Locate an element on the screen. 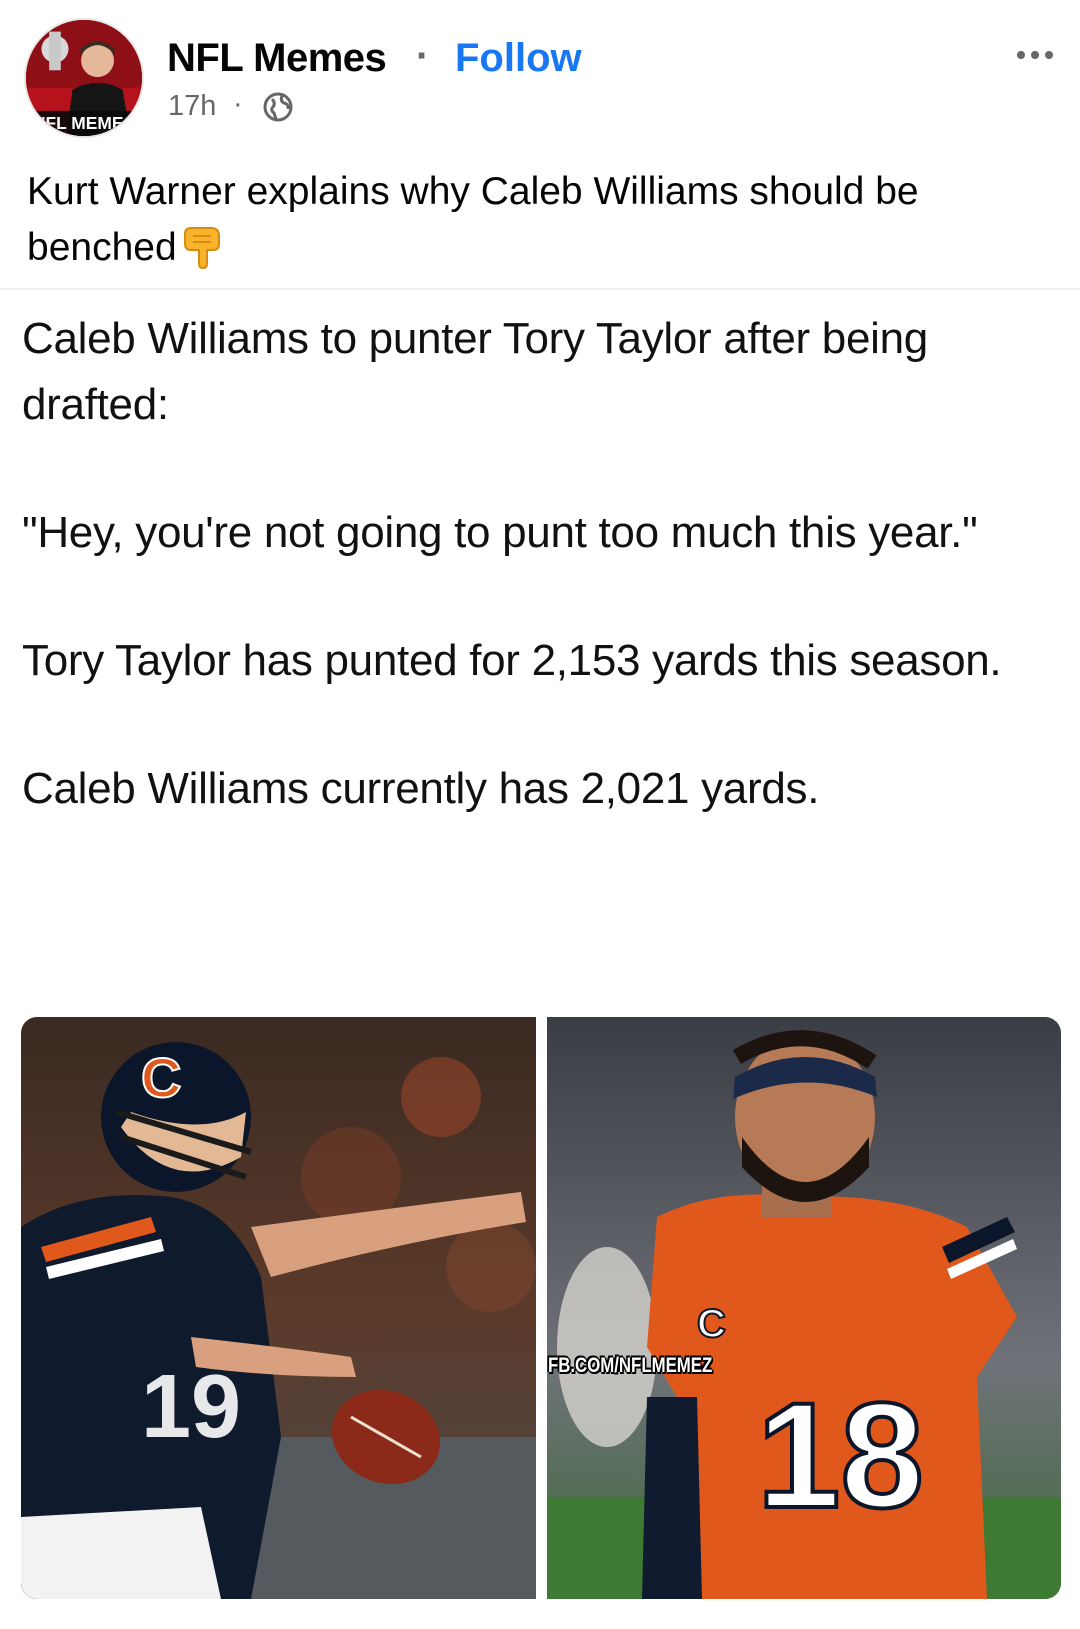  left-jersey-number: 19 is located at coordinates (191, 1407).